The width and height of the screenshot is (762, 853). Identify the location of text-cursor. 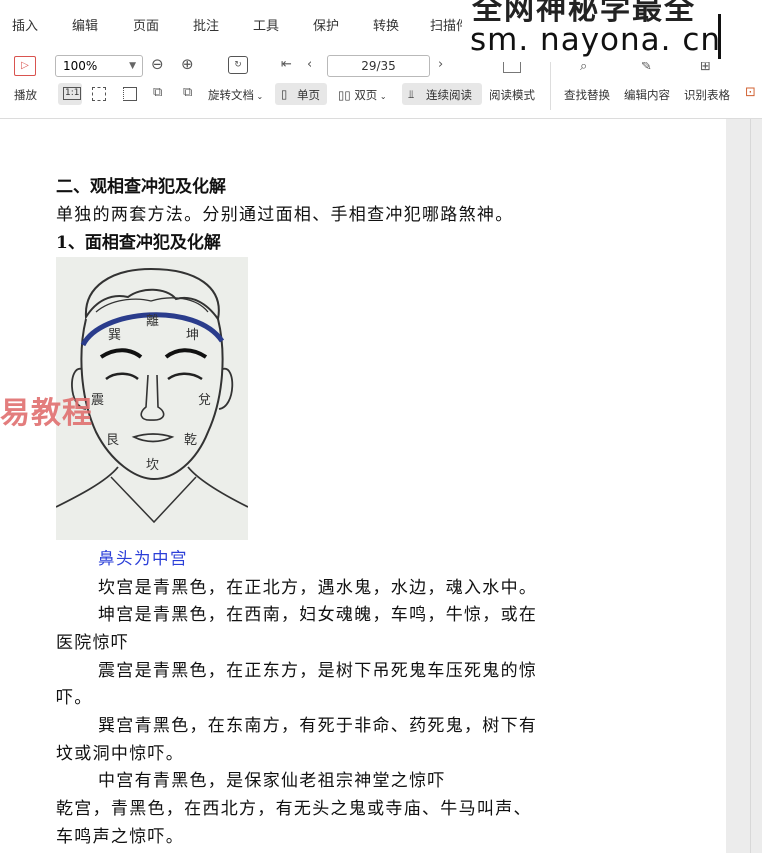
(719, 36).